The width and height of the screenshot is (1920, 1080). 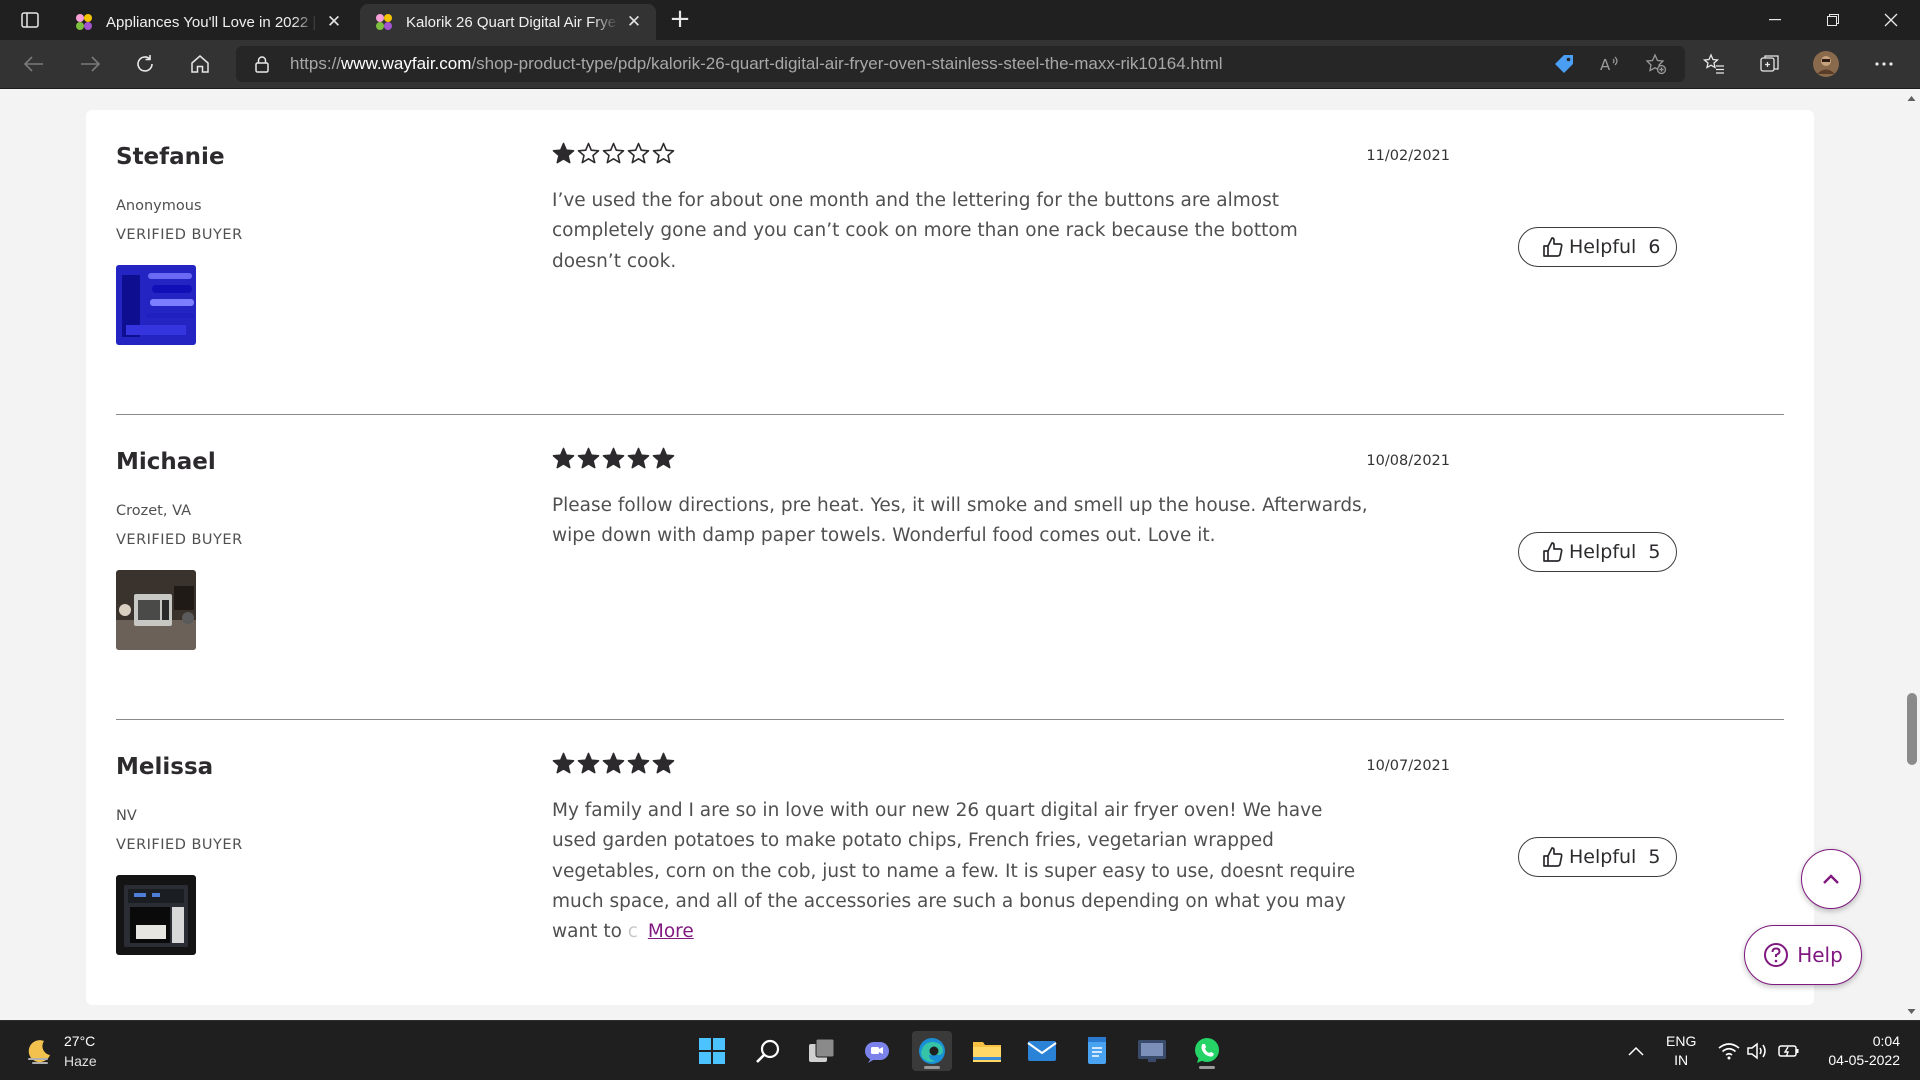 What do you see at coordinates (262, 64) in the screenshot?
I see `lock-icon` at bounding box center [262, 64].